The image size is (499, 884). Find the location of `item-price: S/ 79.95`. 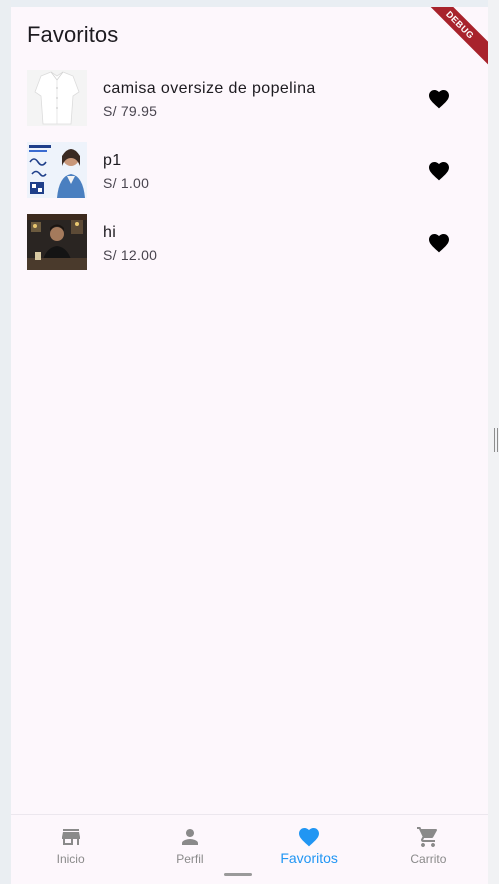

item-price: S/ 79.95 is located at coordinates (130, 111).